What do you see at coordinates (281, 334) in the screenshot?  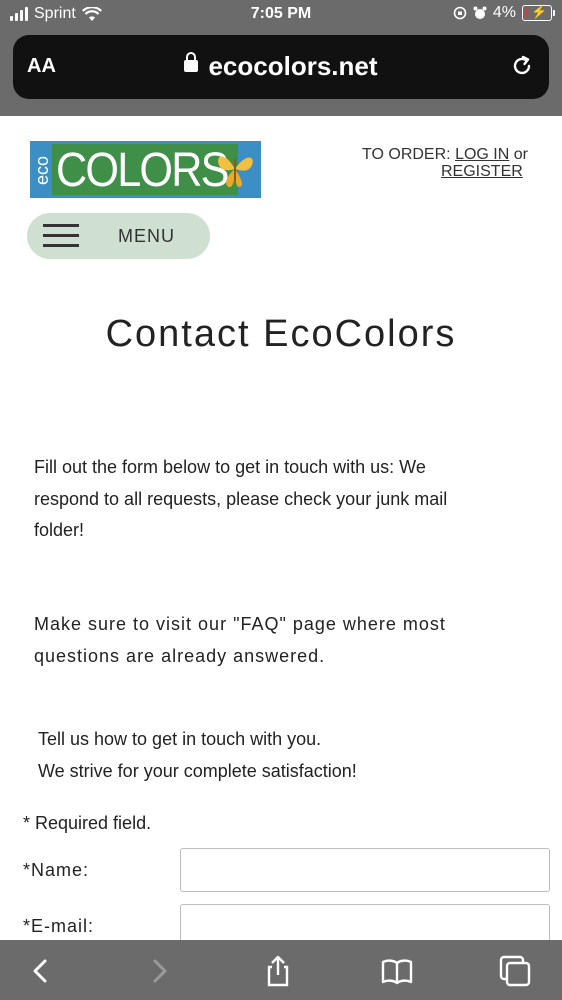 I see `page-title: Contact EcoColors` at bounding box center [281, 334].